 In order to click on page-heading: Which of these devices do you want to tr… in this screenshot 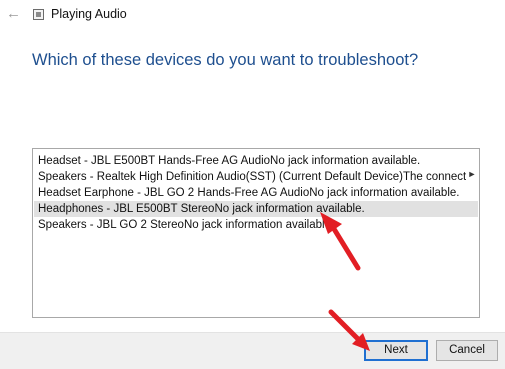, I will do `click(225, 60)`.